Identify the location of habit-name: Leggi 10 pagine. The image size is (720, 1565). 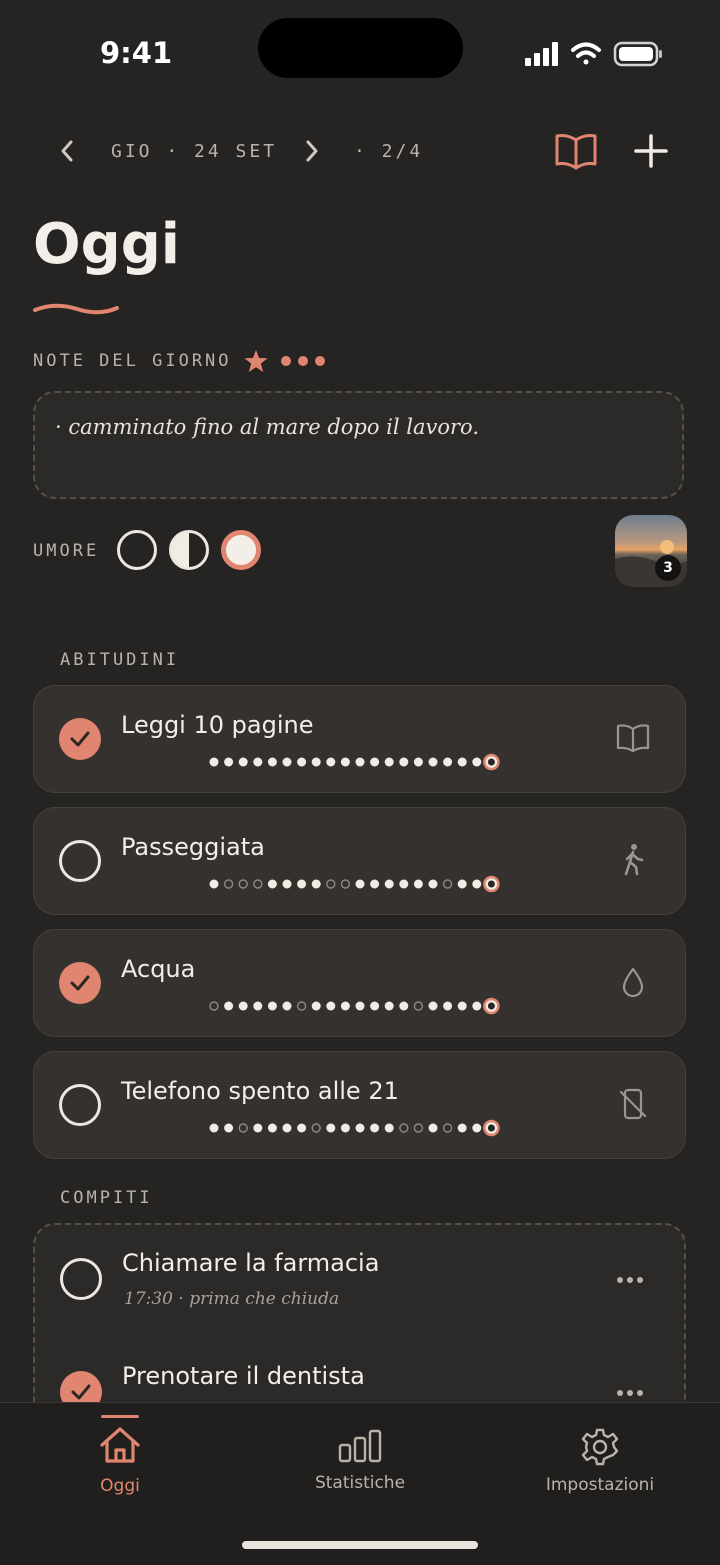
(217, 725).